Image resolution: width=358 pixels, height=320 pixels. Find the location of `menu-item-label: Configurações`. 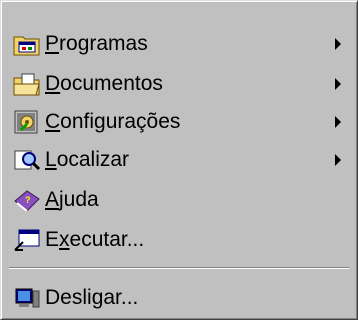

menu-item-label: Configurações is located at coordinates (113, 121).